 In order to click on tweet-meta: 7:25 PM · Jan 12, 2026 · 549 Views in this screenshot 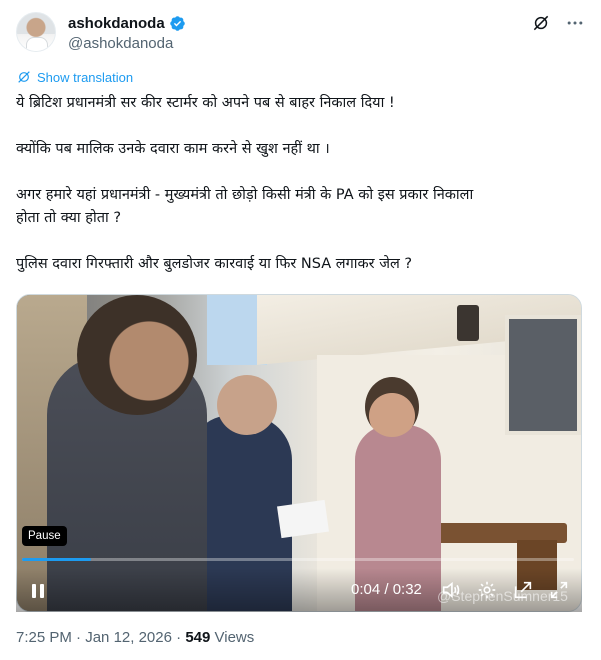, I will do `click(135, 637)`.